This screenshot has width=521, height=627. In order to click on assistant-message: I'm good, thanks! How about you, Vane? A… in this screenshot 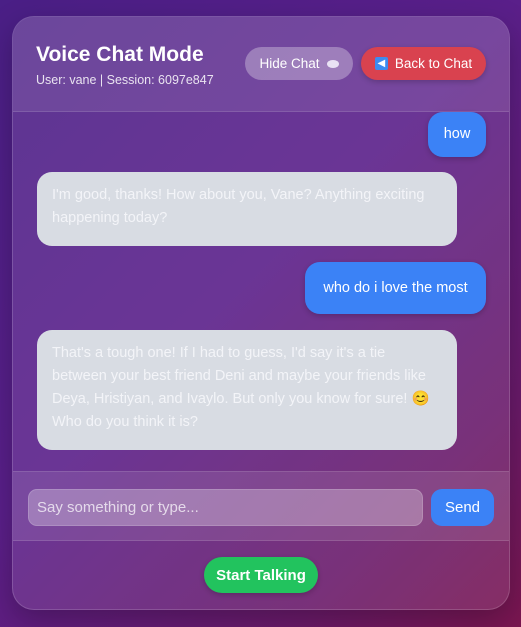, I will do `click(247, 209)`.